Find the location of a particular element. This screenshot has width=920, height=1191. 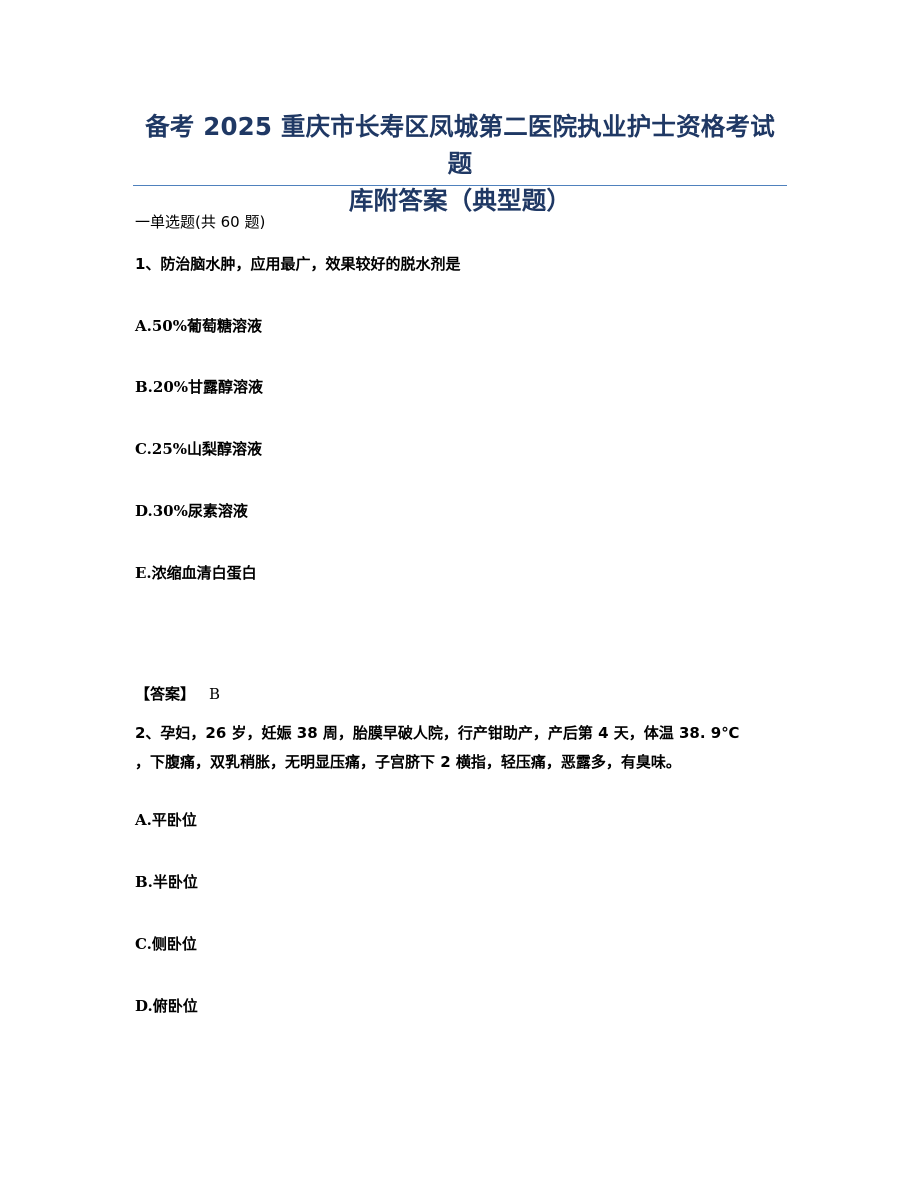

question-2-text-line-2: ，下腹痛，双乳稍胀，无明显压痛，子宫脐下 2 横指，轻压痛，恶露多，有臭味。 is located at coordinates (408, 762).